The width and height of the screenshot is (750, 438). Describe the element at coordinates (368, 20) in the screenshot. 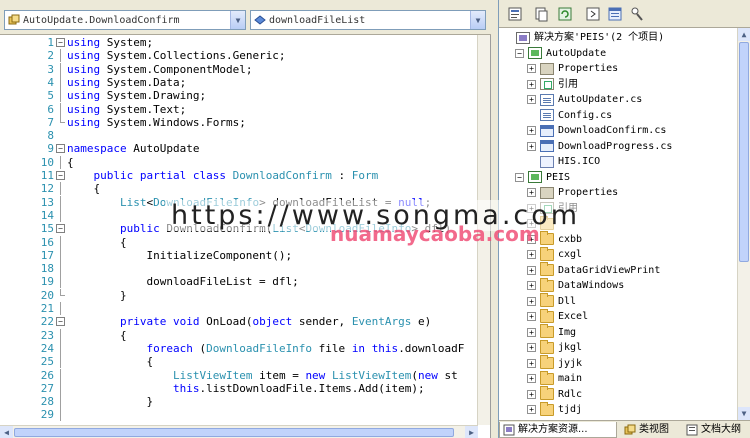

I see `member-dropdown: downloadFileList ▼` at that location.